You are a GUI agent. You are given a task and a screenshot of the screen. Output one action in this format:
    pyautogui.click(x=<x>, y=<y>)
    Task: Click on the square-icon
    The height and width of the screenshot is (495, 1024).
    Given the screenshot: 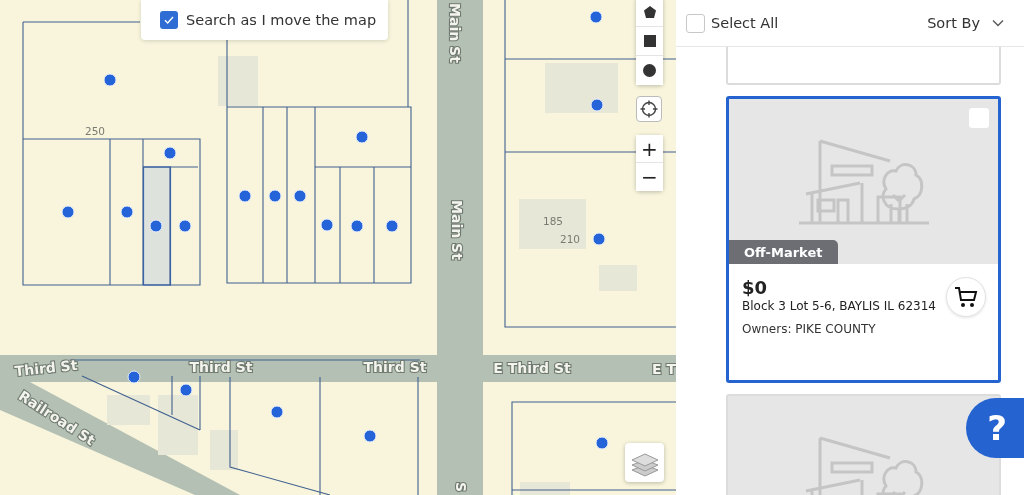 What is the action you would take?
    pyautogui.click(x=649, y=41)
    